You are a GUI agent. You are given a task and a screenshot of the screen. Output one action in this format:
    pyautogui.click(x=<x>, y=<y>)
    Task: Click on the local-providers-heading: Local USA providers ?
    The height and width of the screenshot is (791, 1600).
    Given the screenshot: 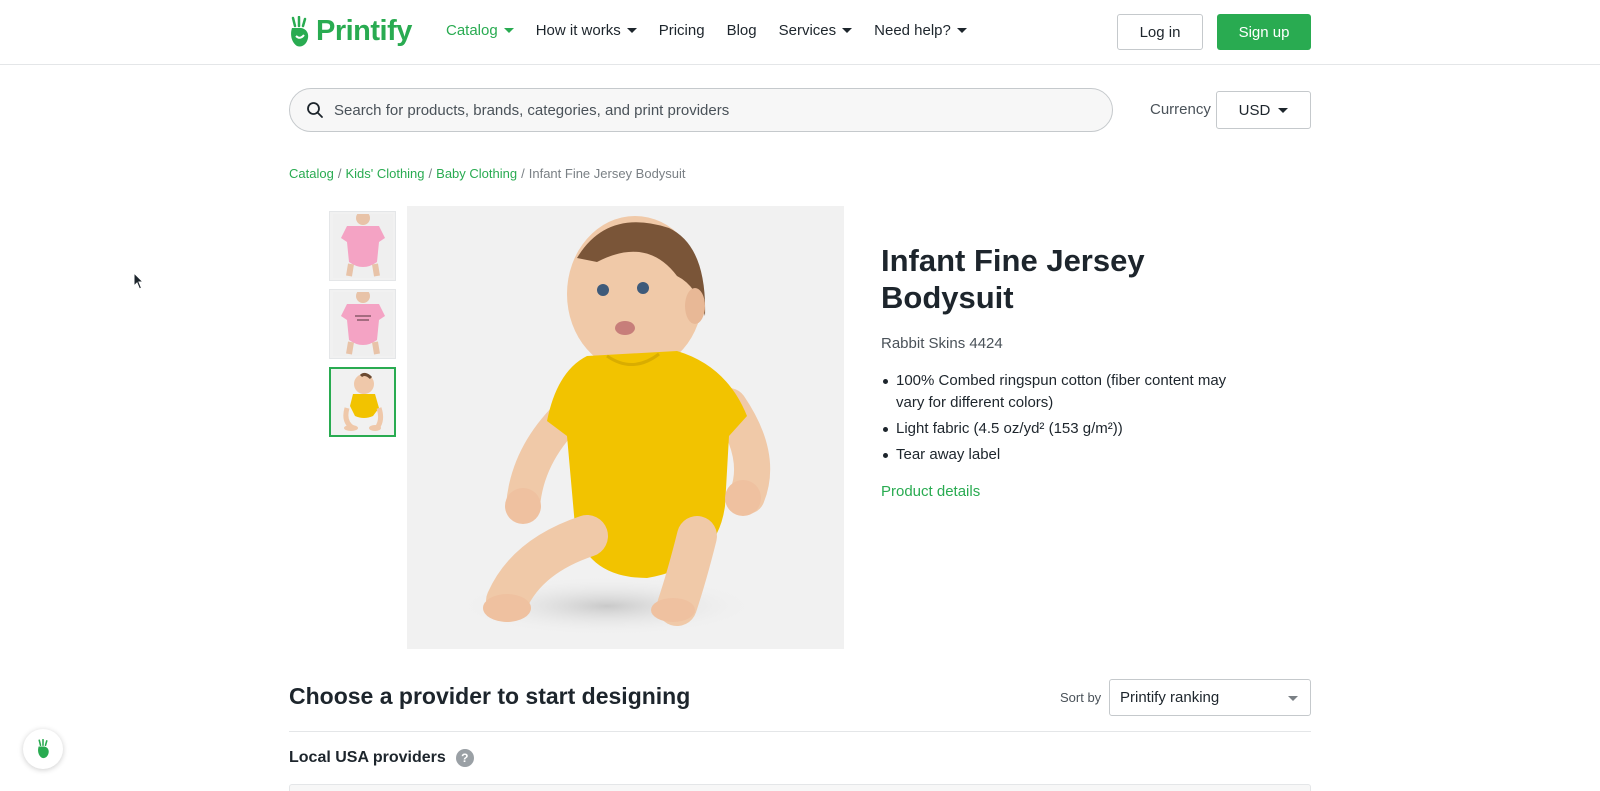 What is the action you would take?
    pyautogui.click(x=381, y=758)
    